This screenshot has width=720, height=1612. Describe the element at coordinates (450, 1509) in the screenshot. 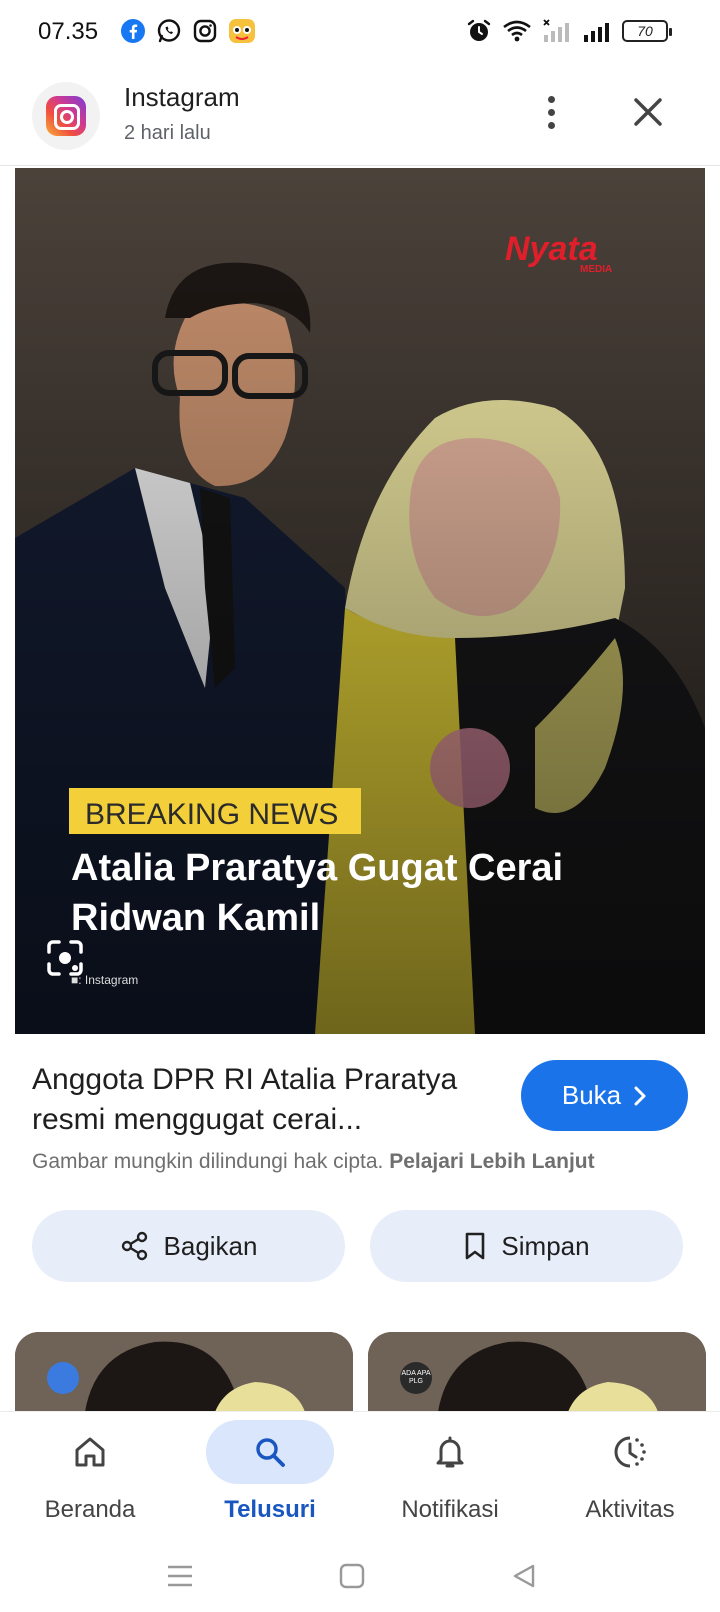

I see `nav-label: Notifikasi` at that location.